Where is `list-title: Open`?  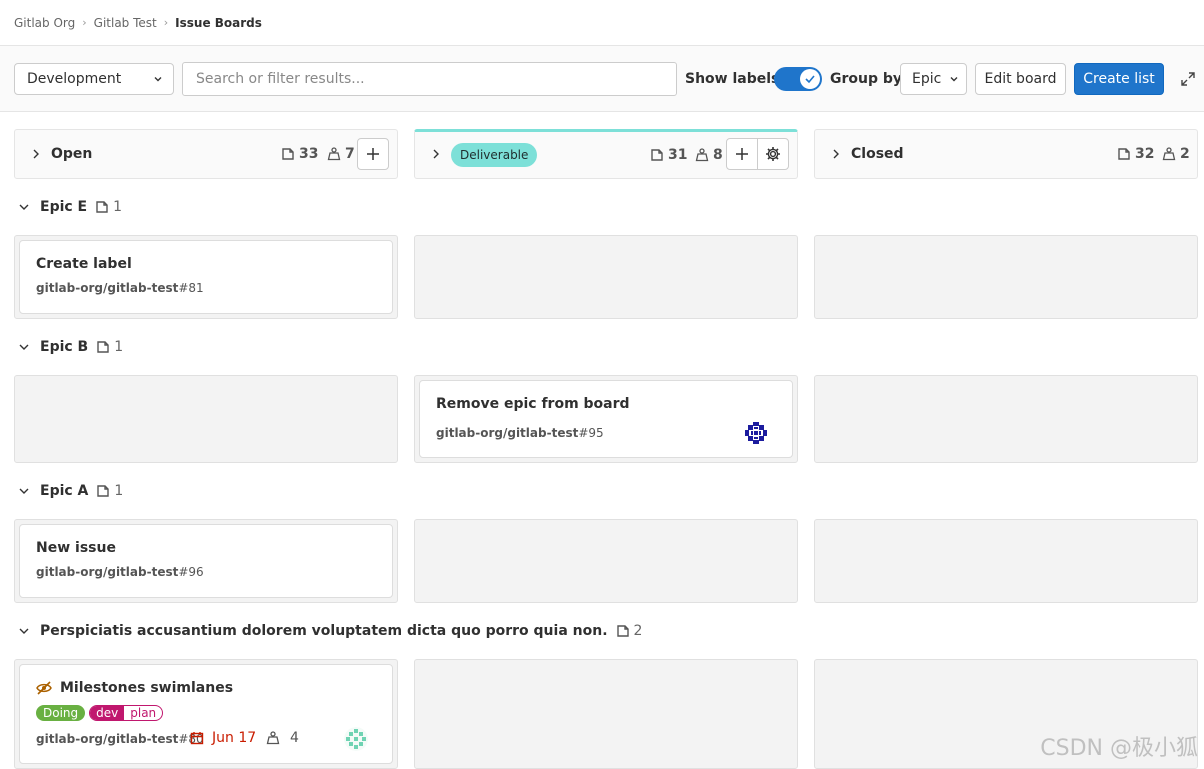
list-title: Open is located at coordinates (72, 154).